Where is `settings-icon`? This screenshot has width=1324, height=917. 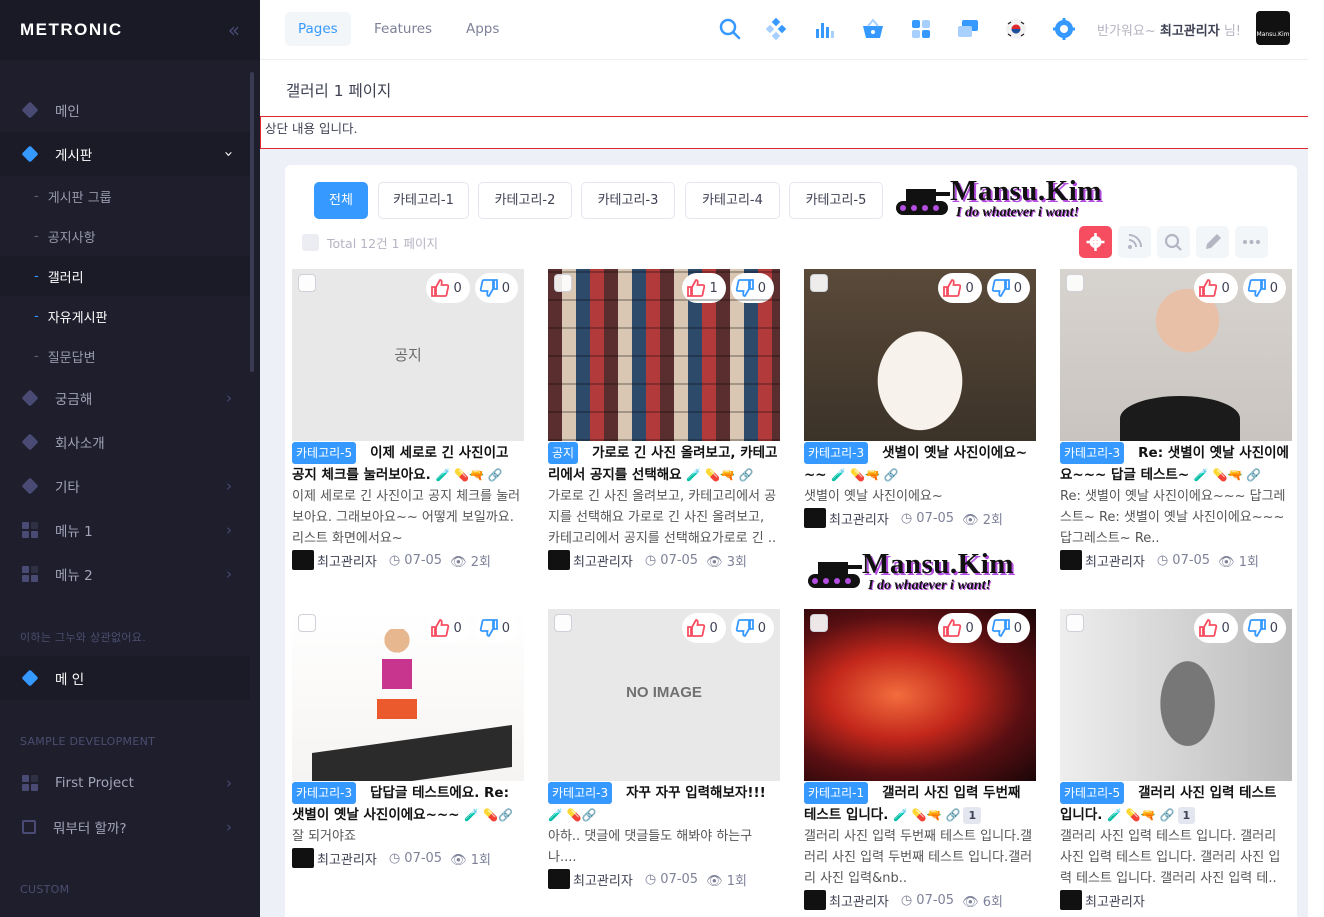 settings-icon is located at coordinates (1064, 29).